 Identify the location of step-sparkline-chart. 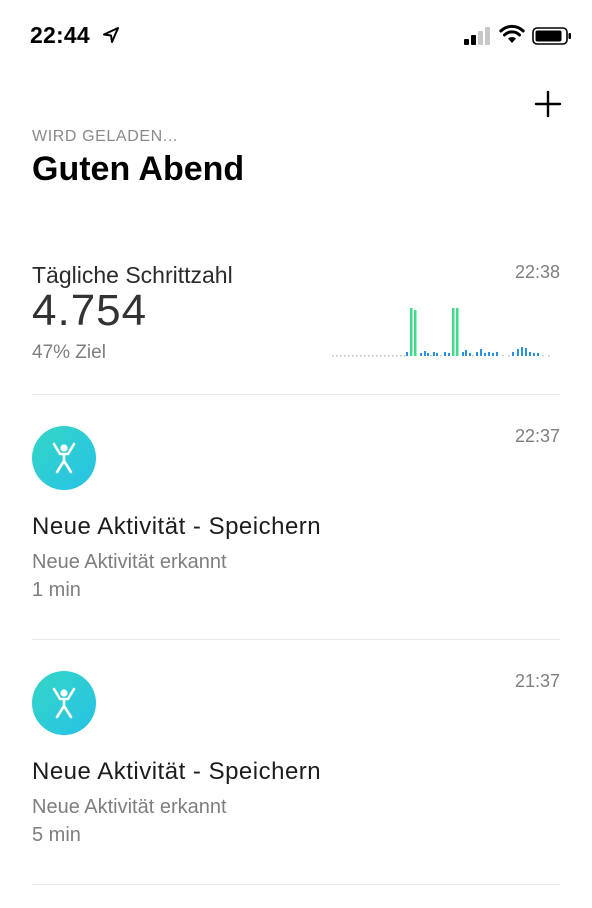
(441, 332).